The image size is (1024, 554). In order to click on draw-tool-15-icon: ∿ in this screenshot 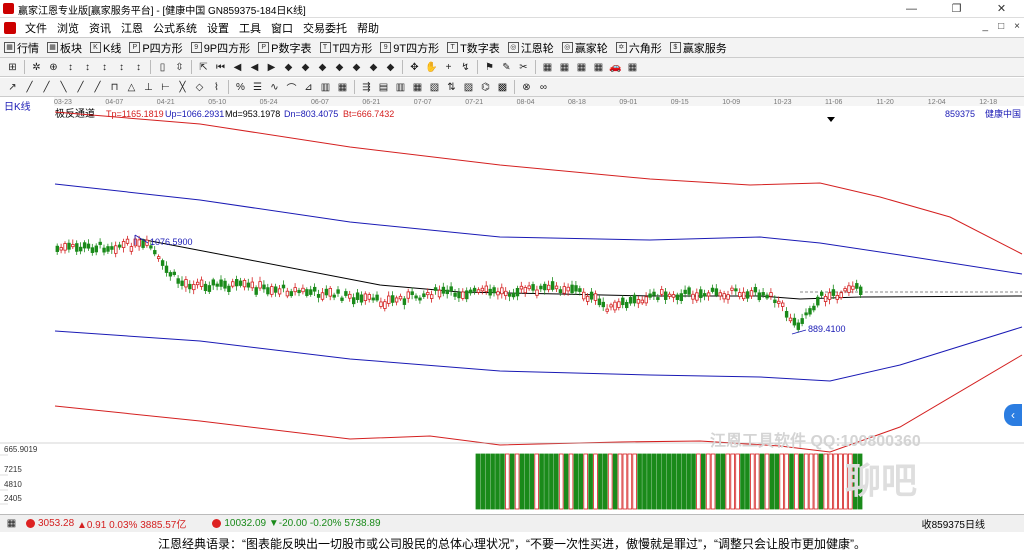, I will do `click(274, 87)`.